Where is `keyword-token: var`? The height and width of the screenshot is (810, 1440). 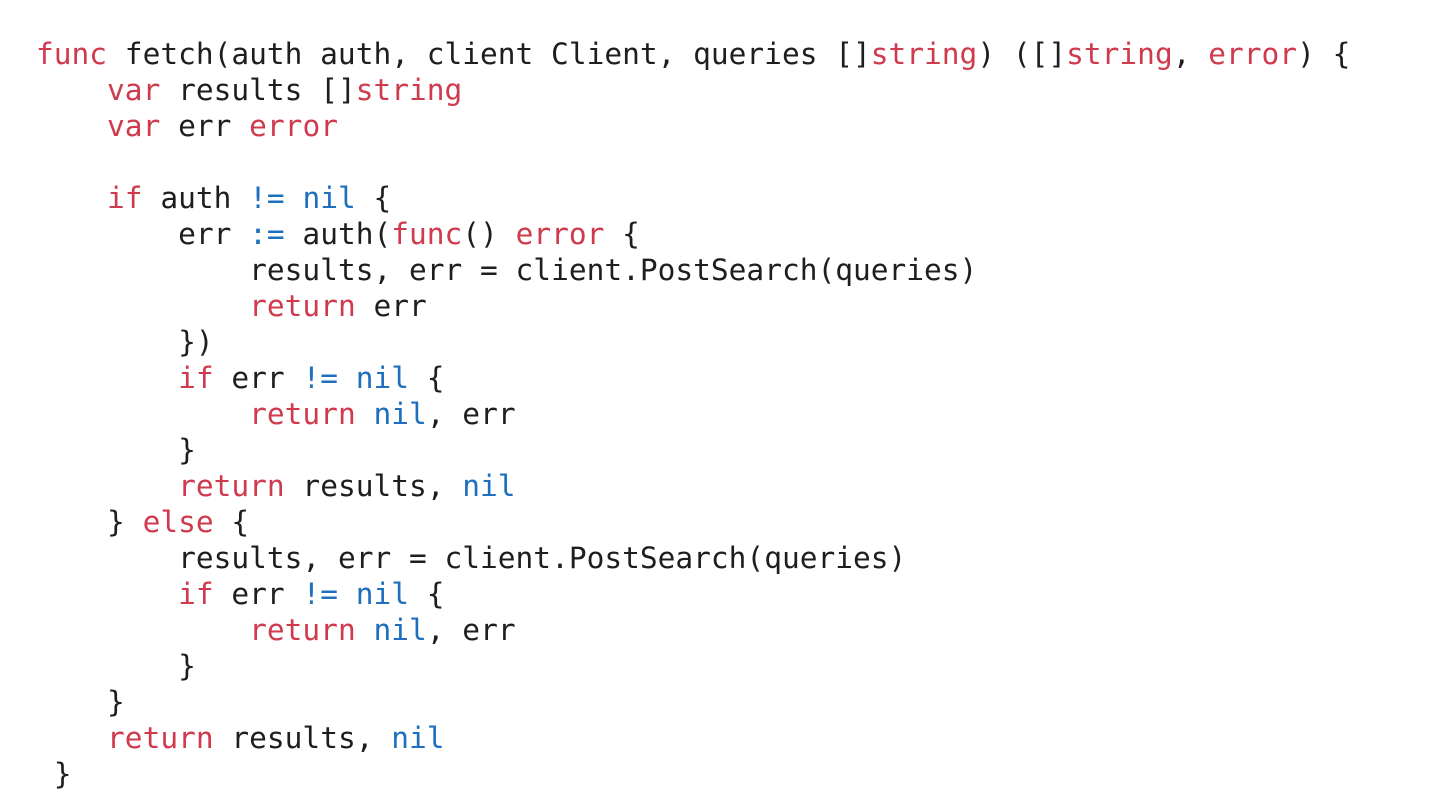
keyword-token: var is located at coordinates (134, 126).